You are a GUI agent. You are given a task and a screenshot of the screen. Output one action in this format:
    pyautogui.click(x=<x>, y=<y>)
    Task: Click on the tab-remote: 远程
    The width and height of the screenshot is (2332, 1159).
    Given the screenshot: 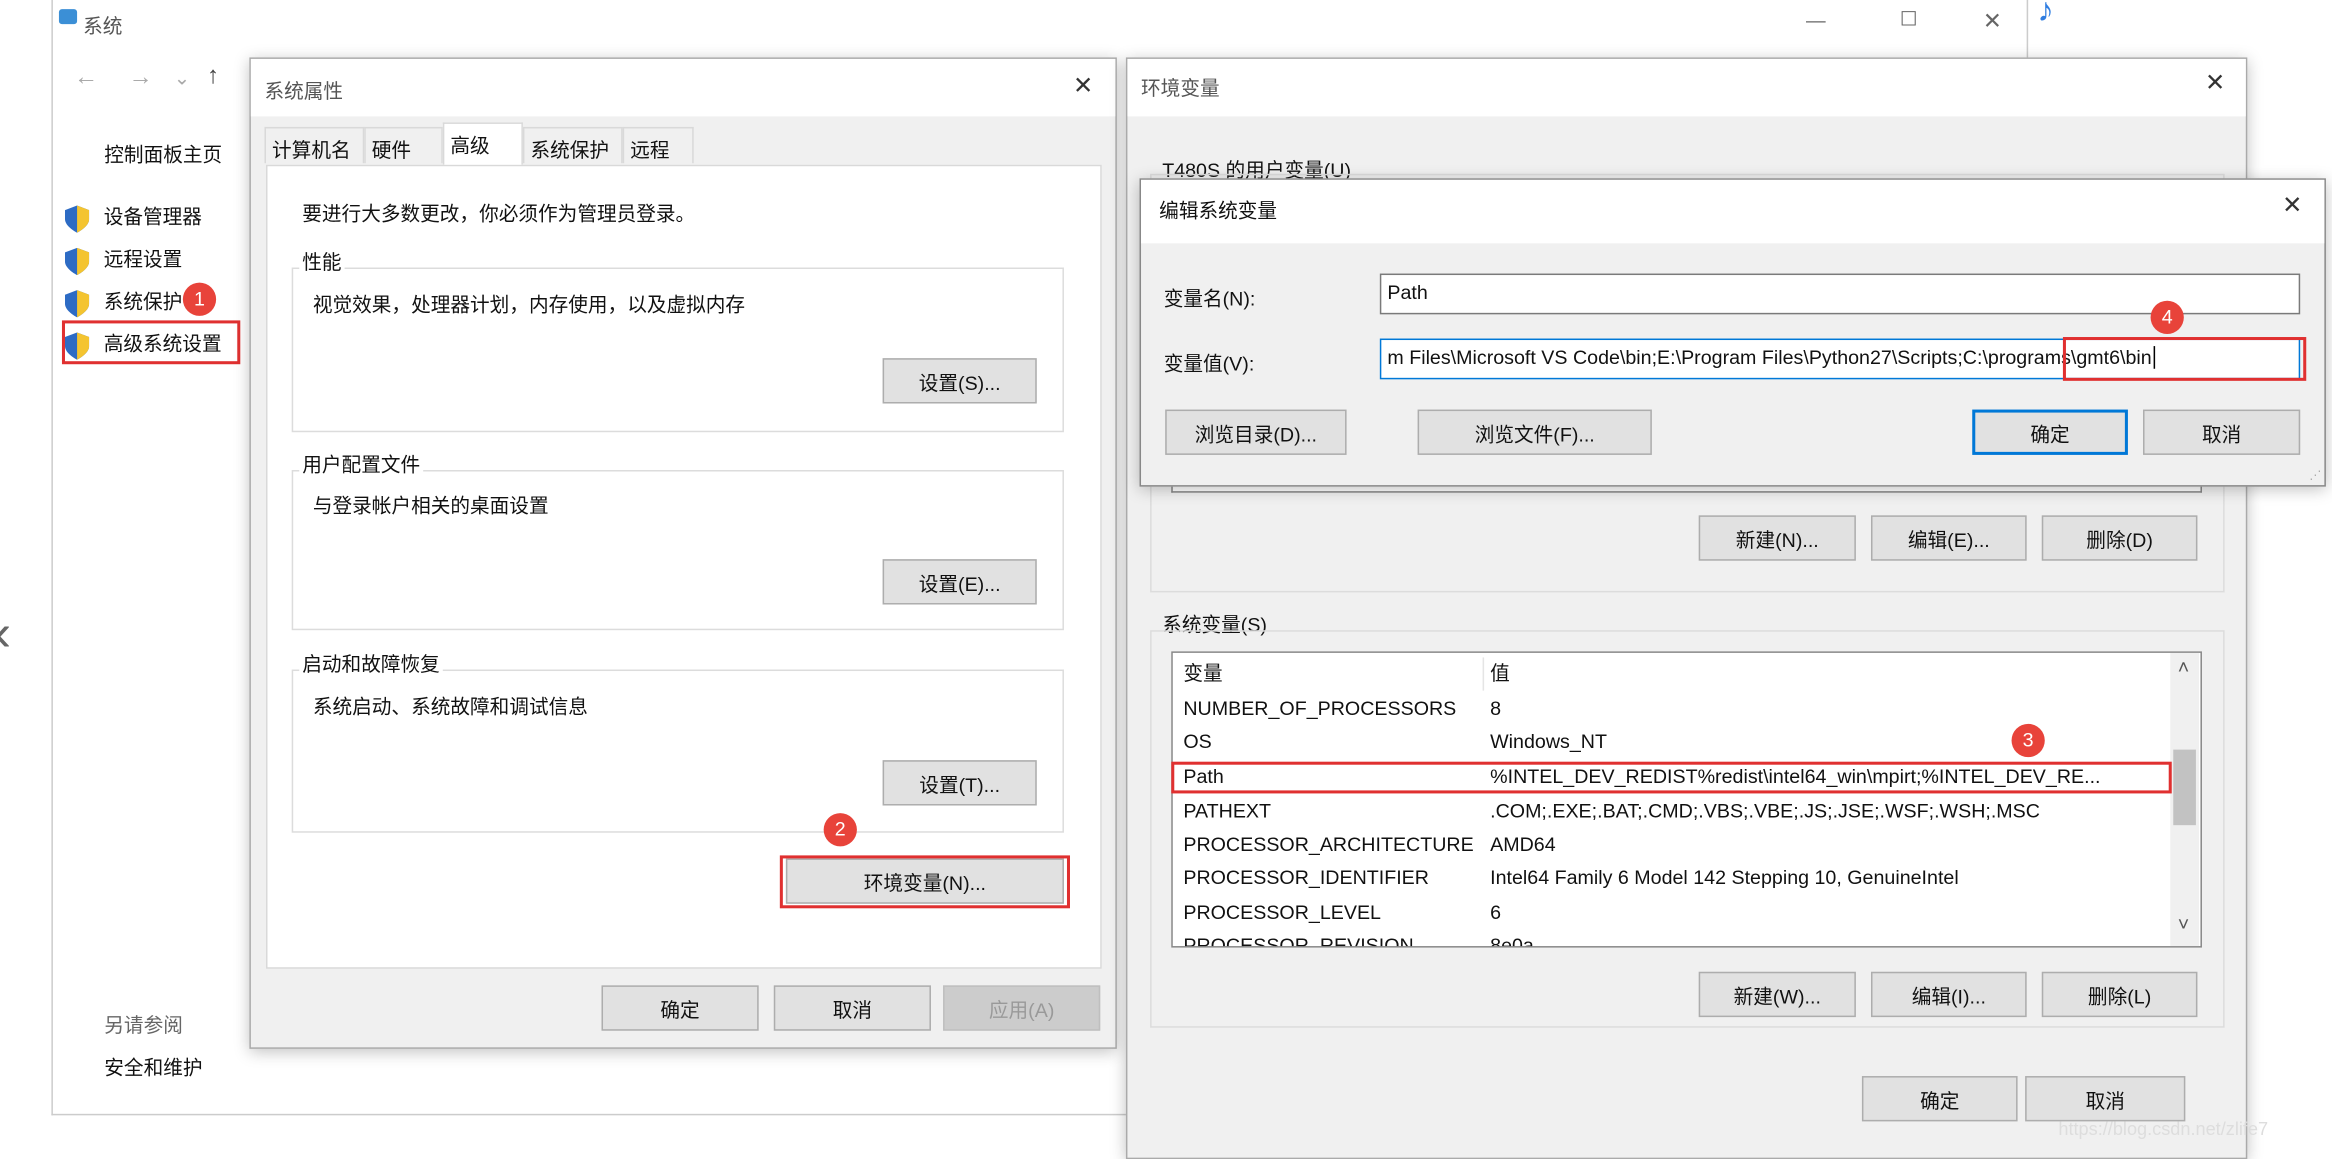 What is the action you would take?
    pyautogui.click(x=658, y=145)
    